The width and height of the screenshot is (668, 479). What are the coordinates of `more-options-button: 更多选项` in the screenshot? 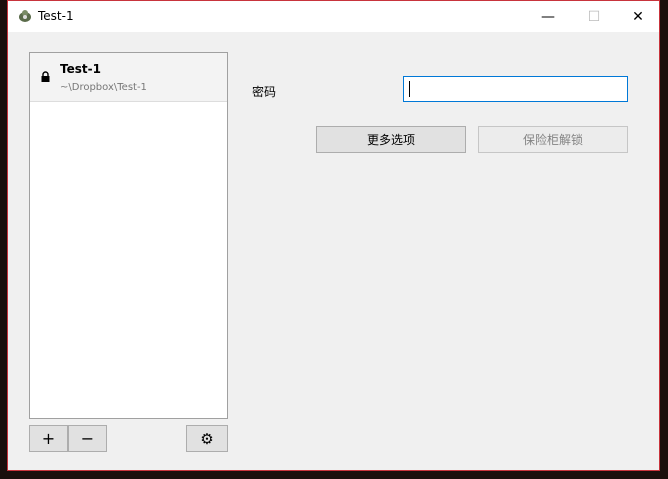 It's located at (391, 139).